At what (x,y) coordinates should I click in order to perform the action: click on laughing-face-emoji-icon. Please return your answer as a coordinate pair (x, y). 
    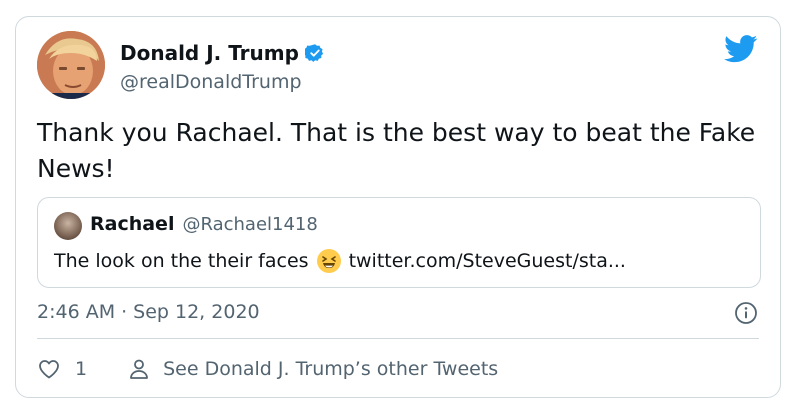
    Looking at the image, I should click on (328, 261).